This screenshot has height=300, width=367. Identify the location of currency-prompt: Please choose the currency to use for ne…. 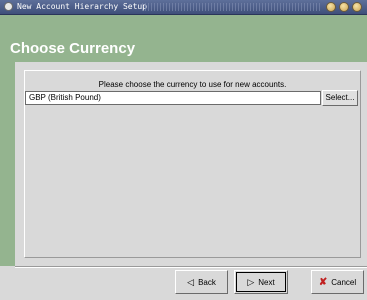
(192, 84).